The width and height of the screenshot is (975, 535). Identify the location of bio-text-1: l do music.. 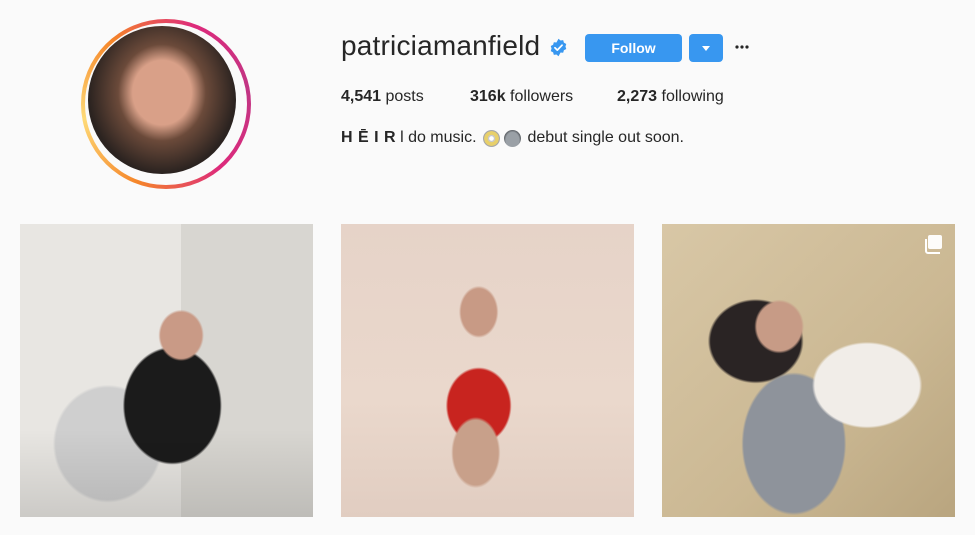
(438, 137).